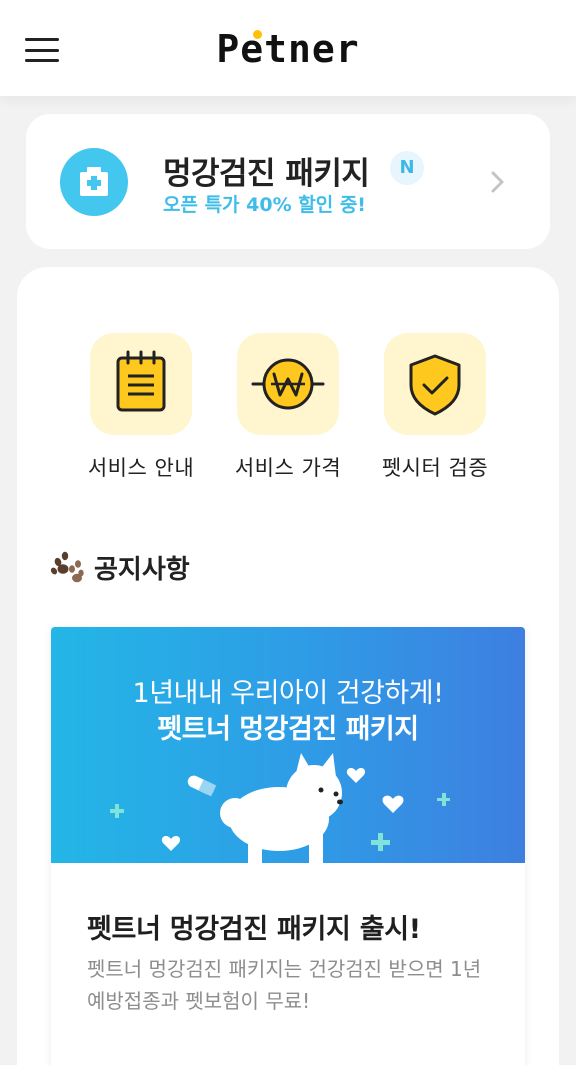  Describe the element at coordinates (264, 205) in the screenshot. I see `package-promo-text: 오픈 특가 40% 할인 중!` at that location.